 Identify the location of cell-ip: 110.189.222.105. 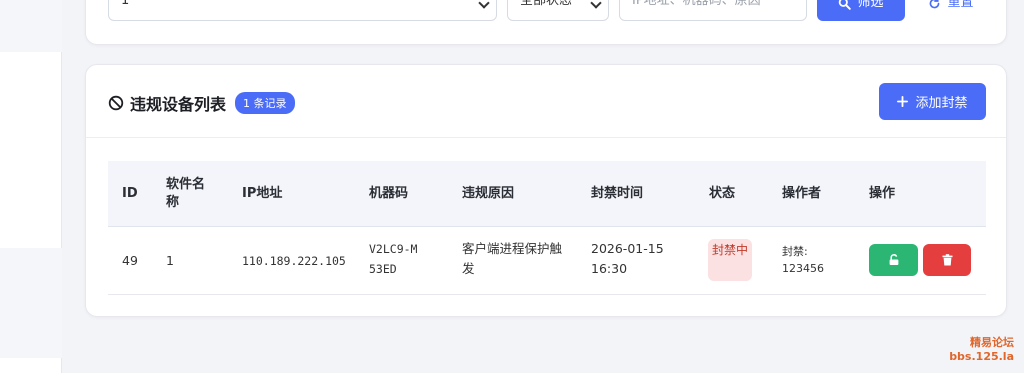
(294, 261).